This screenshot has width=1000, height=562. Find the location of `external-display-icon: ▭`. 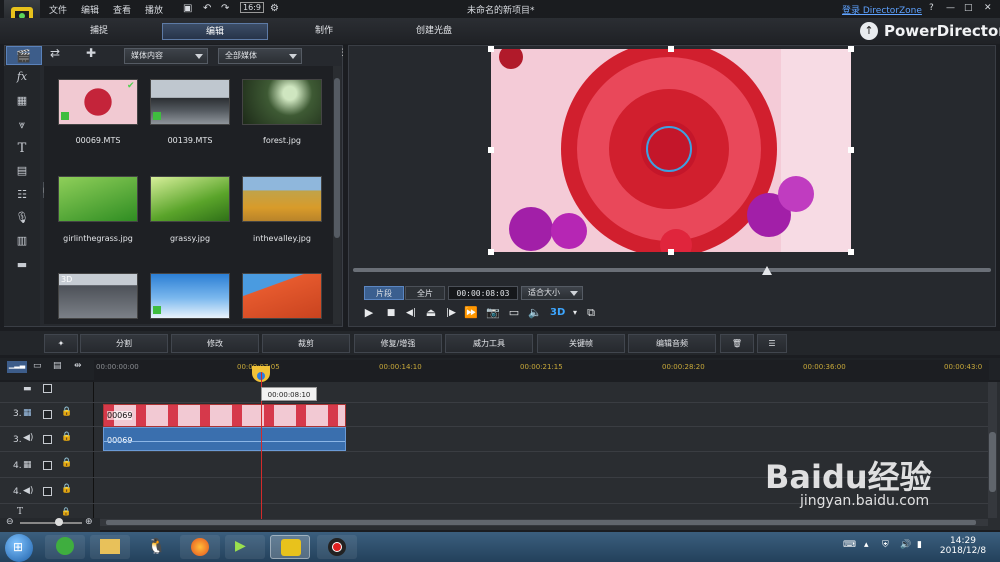

external-display-icon: ▭ is located at coordinates (514, 313).